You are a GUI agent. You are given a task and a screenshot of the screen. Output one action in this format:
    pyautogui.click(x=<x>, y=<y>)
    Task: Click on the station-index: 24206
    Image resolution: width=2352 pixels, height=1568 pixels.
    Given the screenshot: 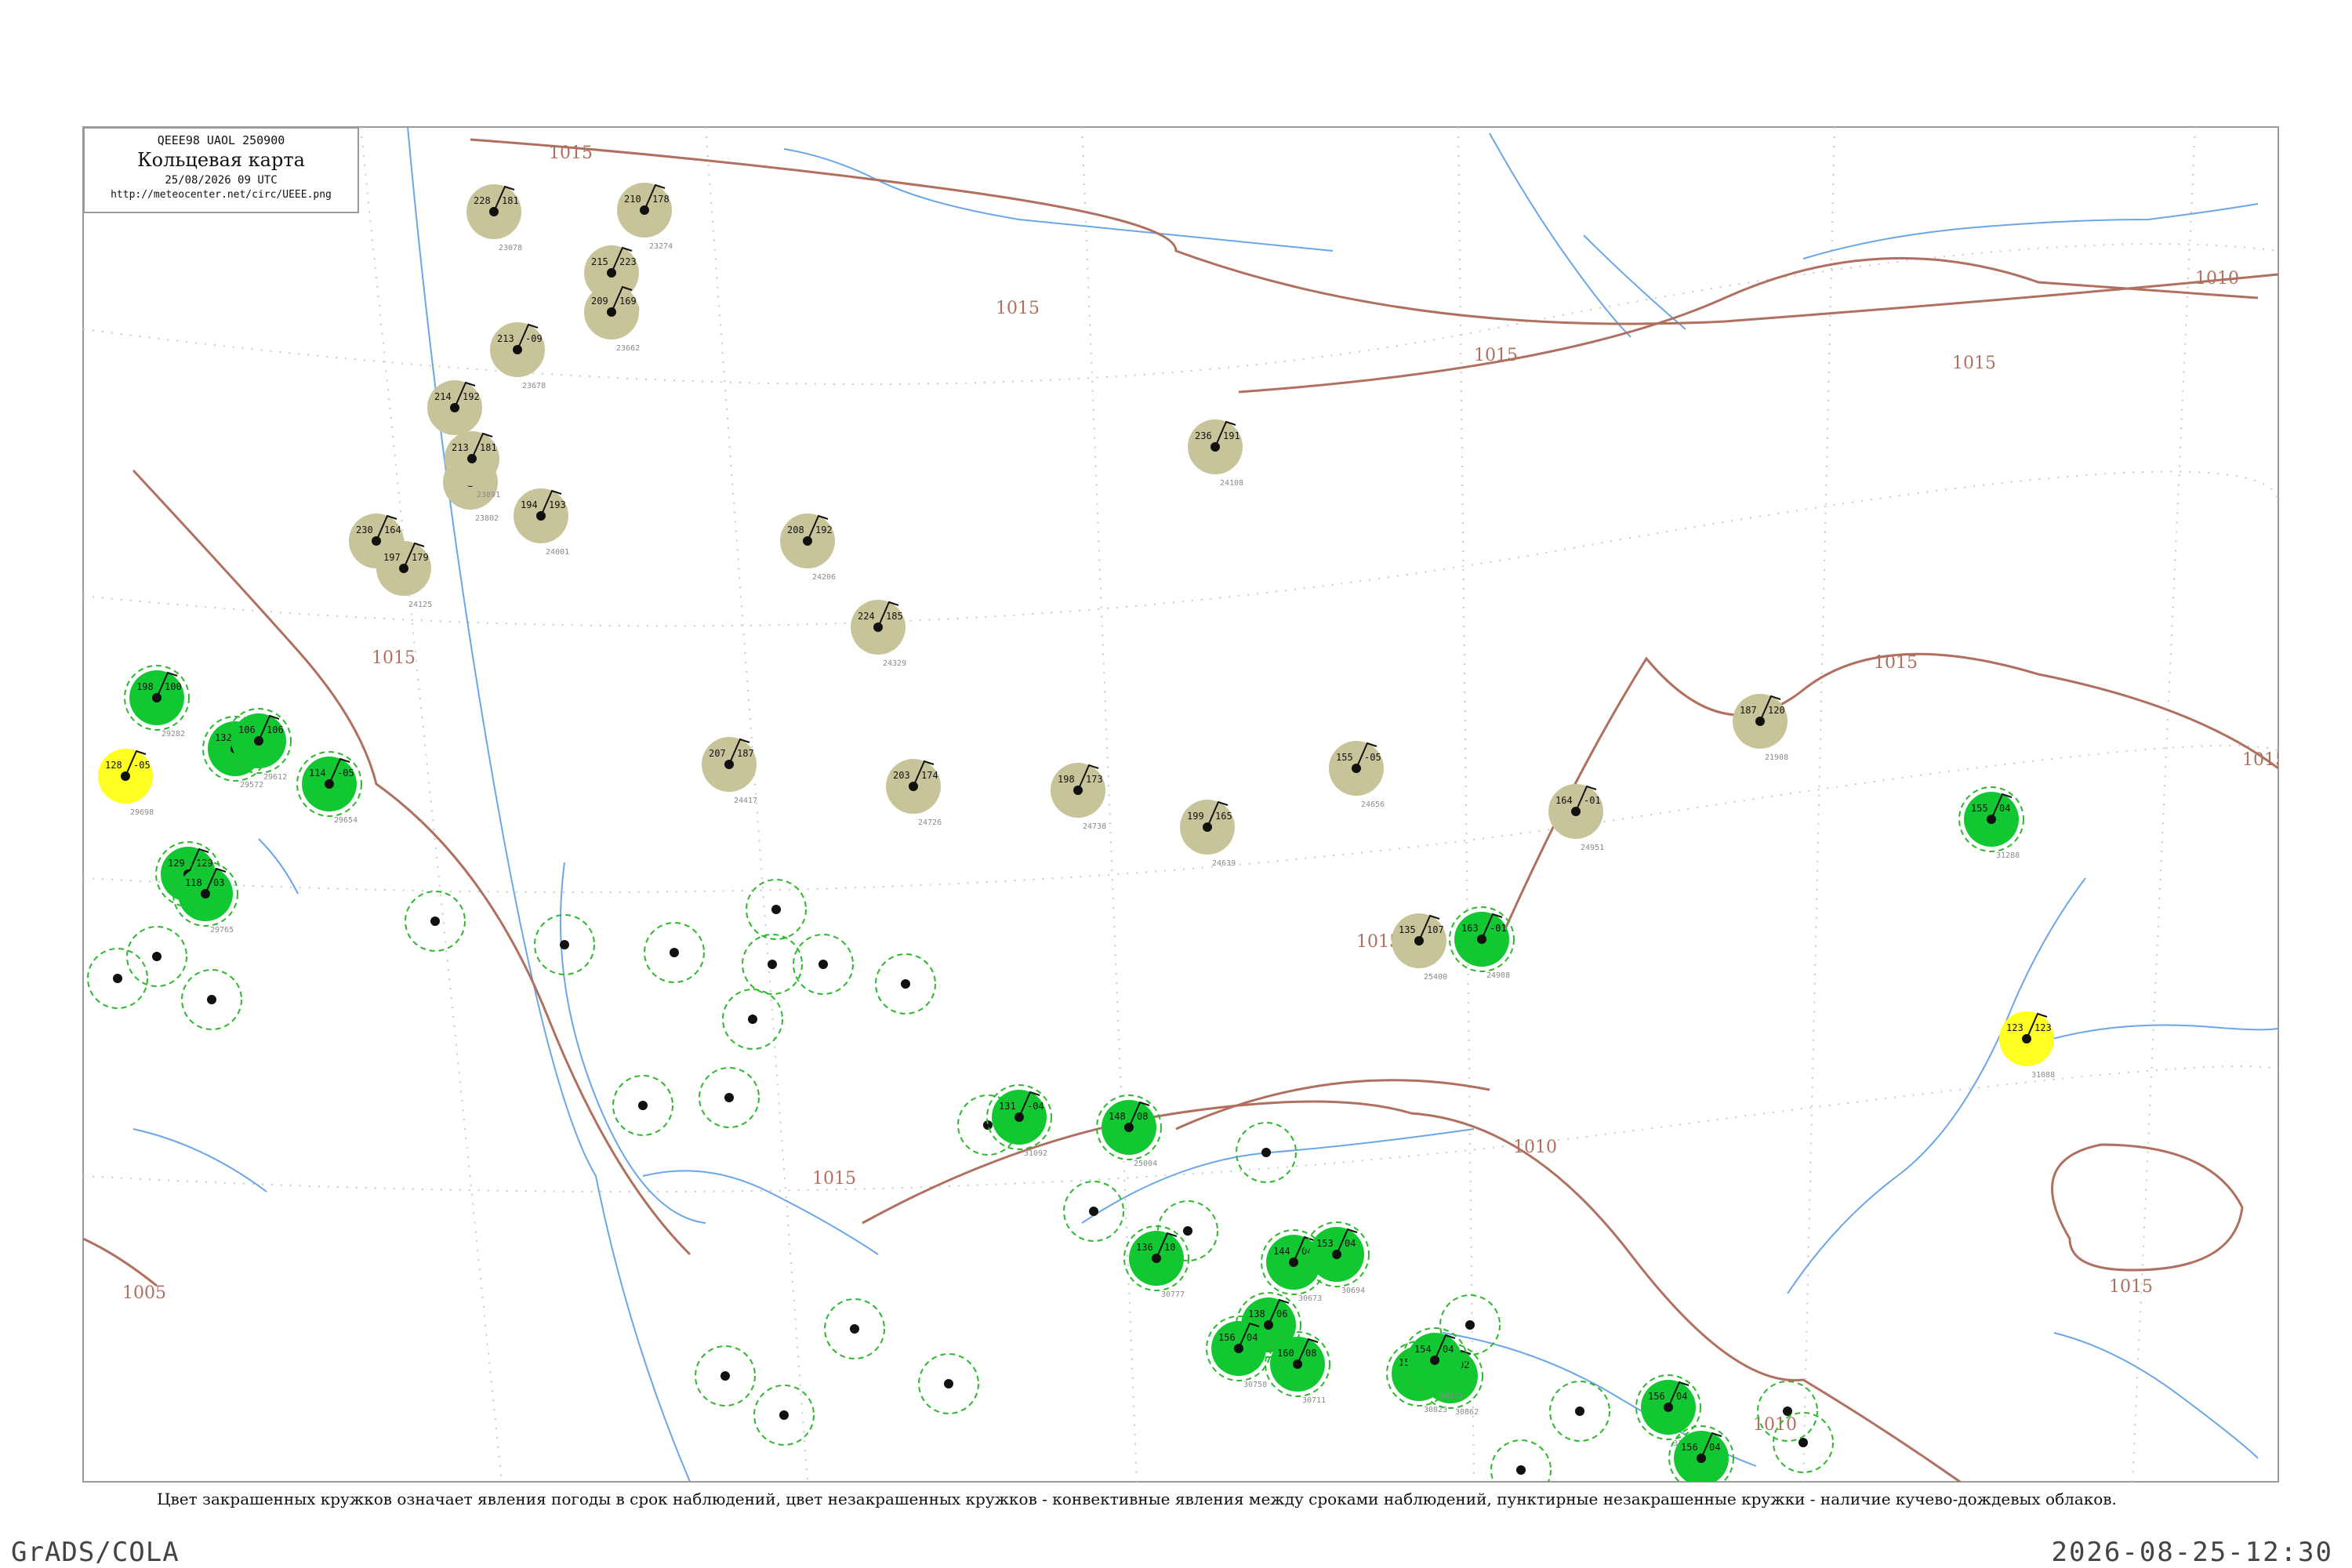 What is the action you would take?
    pyautogui.click(x=824, y=577)
    